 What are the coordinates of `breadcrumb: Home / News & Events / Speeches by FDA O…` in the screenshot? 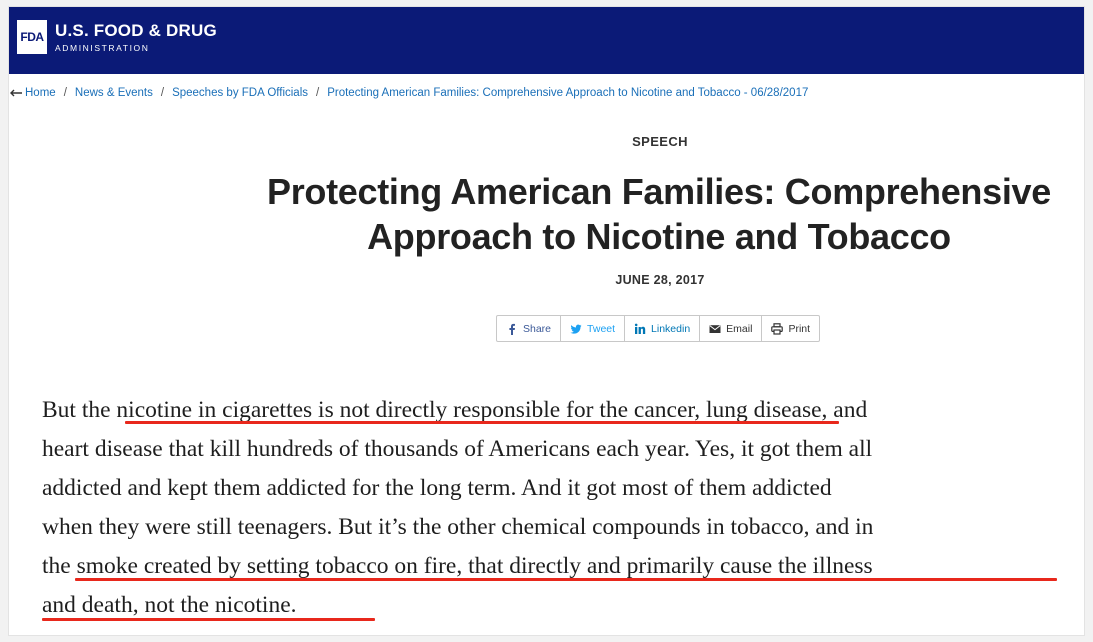 It's located at (408, 93).